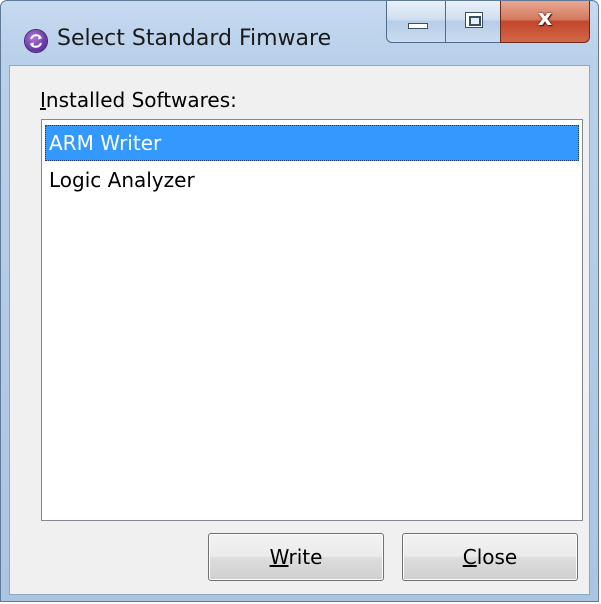  I want to click on close-window-button: x, so click(545, 22).